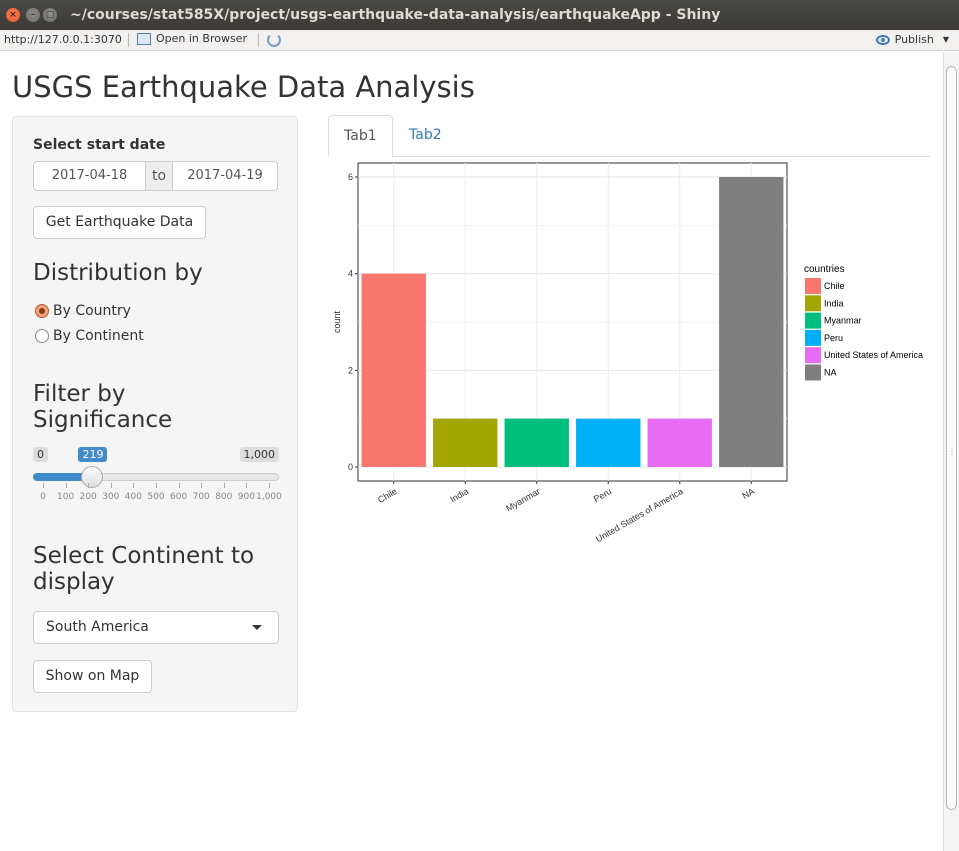  I want to click on get-earthquake-data-button: Get Earthquake Data, so click(119, 222).